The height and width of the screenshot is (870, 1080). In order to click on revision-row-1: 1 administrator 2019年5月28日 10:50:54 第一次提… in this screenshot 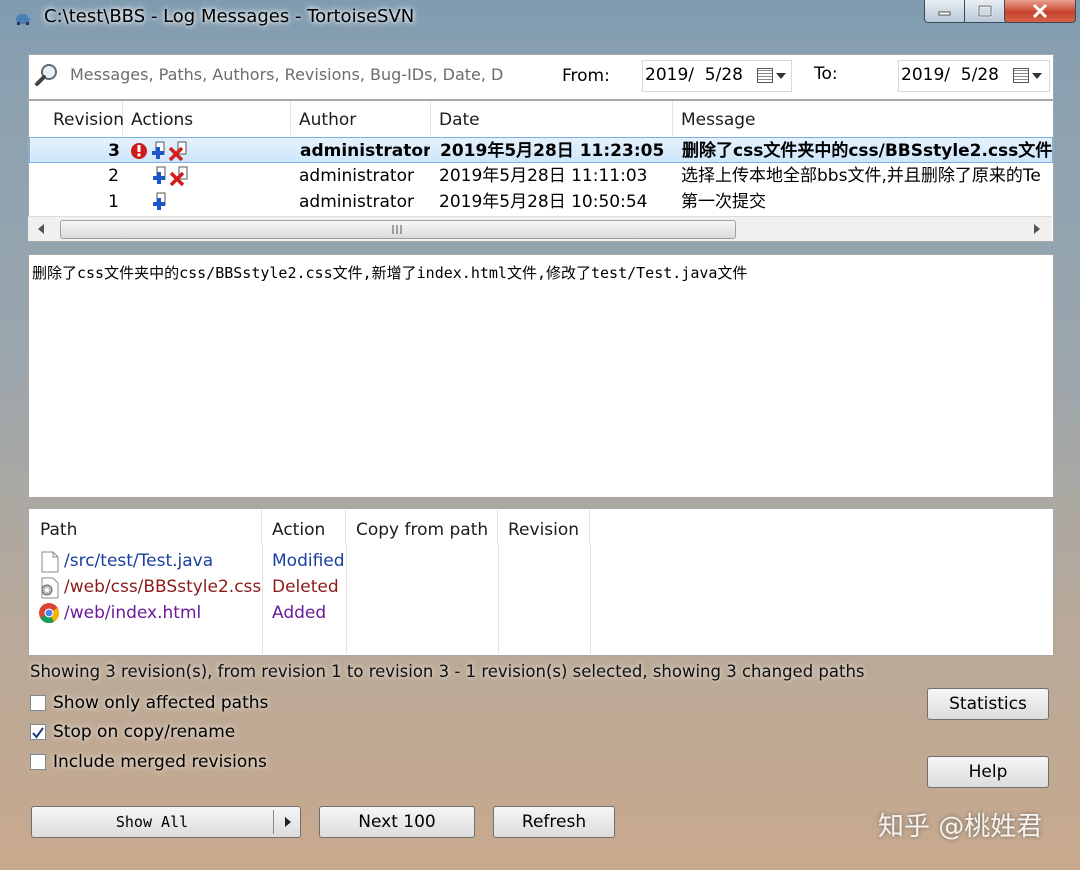, I will do `click(541, 202)`.